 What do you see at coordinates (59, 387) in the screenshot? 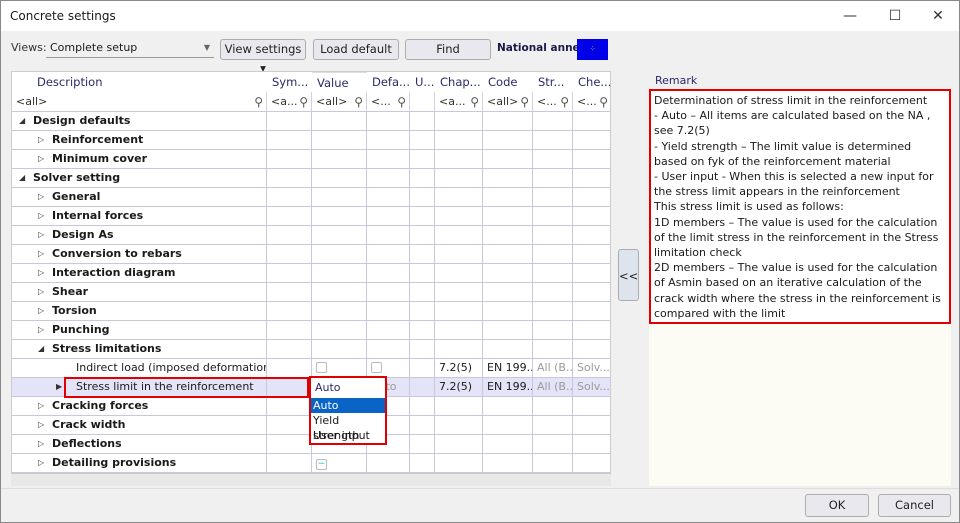
I see `expand-icon: ▶` at bounding box center [59, 387].